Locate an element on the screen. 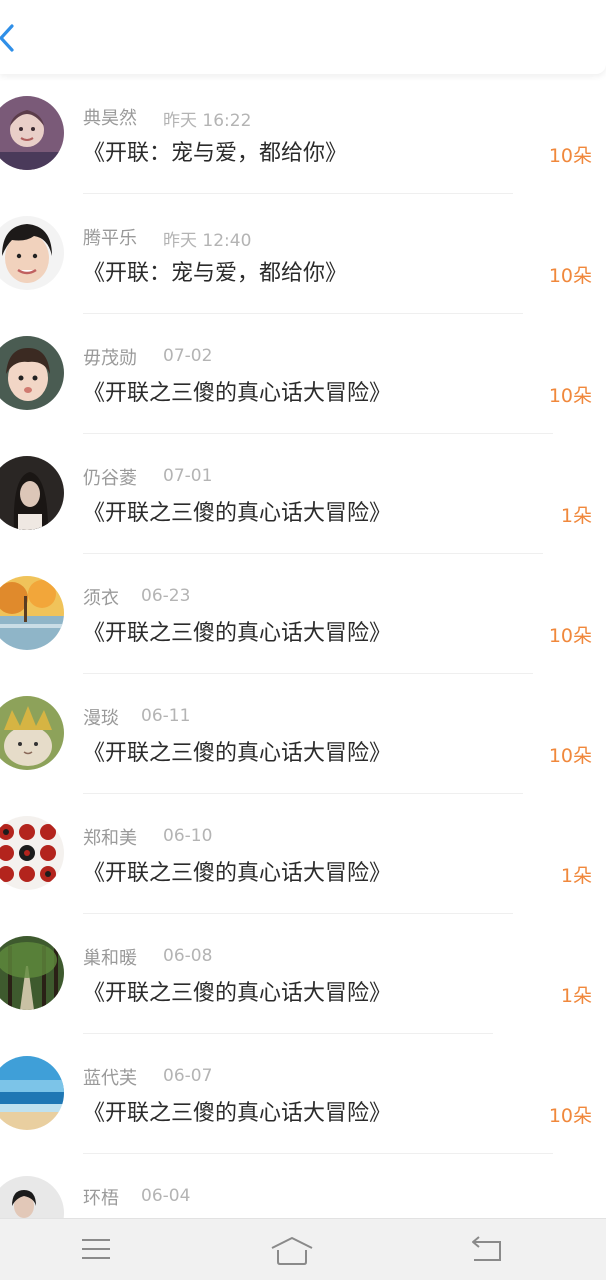  list-item: 漫琰 06-11 《开联之三傻的真心话大冒险》 10朵 is located at coordinates (303, 738).